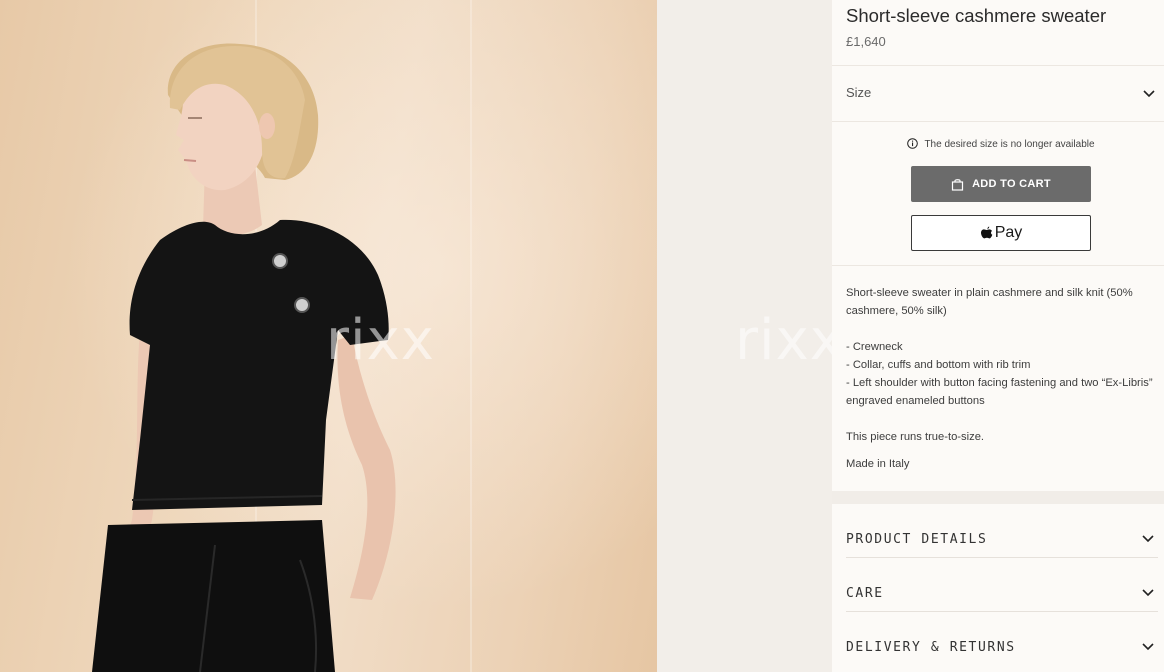  Describe the element at coordinates (1002, 531) in the screenshot. I see `accordion-product-details: PRODUCT DETAILS` at that location.